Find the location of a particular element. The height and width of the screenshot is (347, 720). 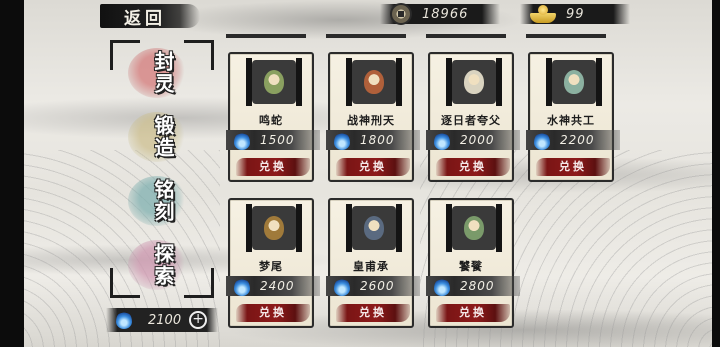

back-button-label: 返回 is located at coordinates (145, 18).